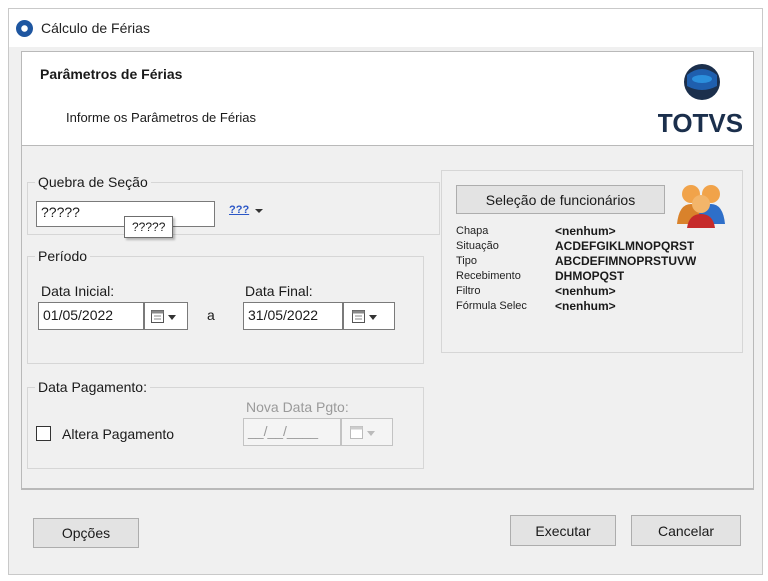 The image size is (768, 581). What do you see at coordinates (211, 315) in the screenshot?
I see `periodo-separator: a` at bounding box center [211, 315].